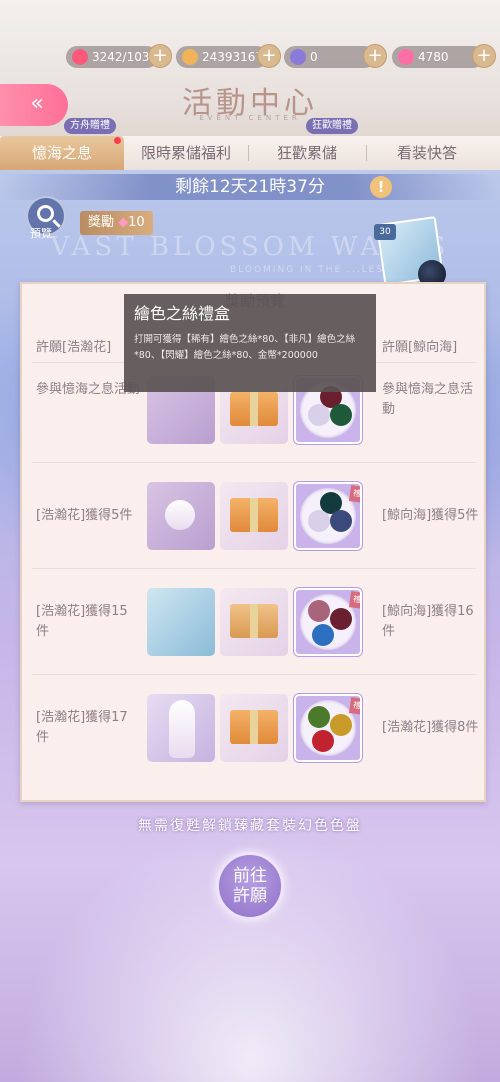  Describe the element at coordinates (190, 57) in the screenshot. I see `cat-coin-icon` at that location.